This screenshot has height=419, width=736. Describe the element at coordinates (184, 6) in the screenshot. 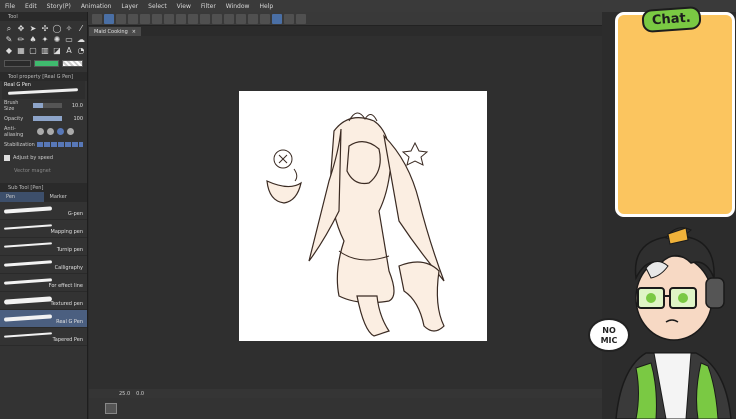

I see `menu-view: View` at that location.